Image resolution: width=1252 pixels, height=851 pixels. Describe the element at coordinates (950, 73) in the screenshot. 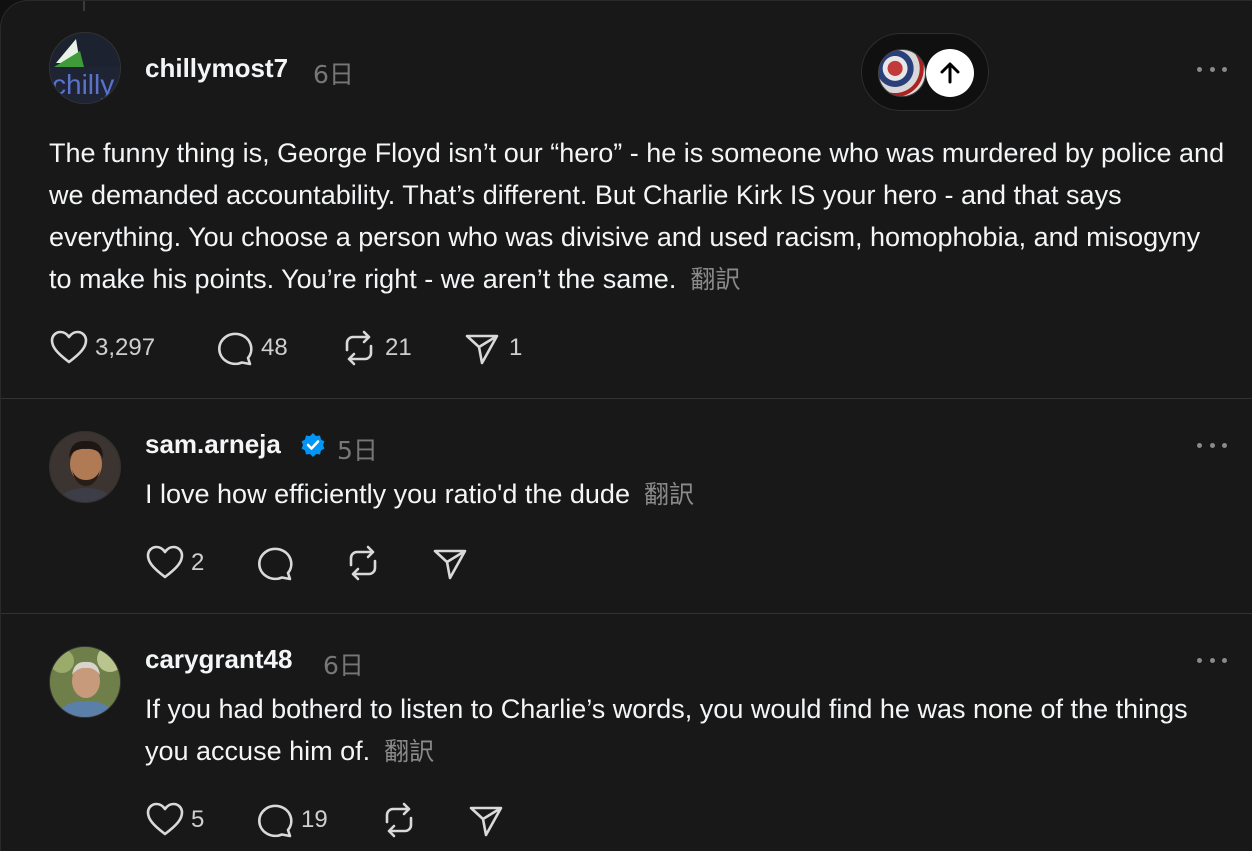

I see `arrow-up-icon` at that location.